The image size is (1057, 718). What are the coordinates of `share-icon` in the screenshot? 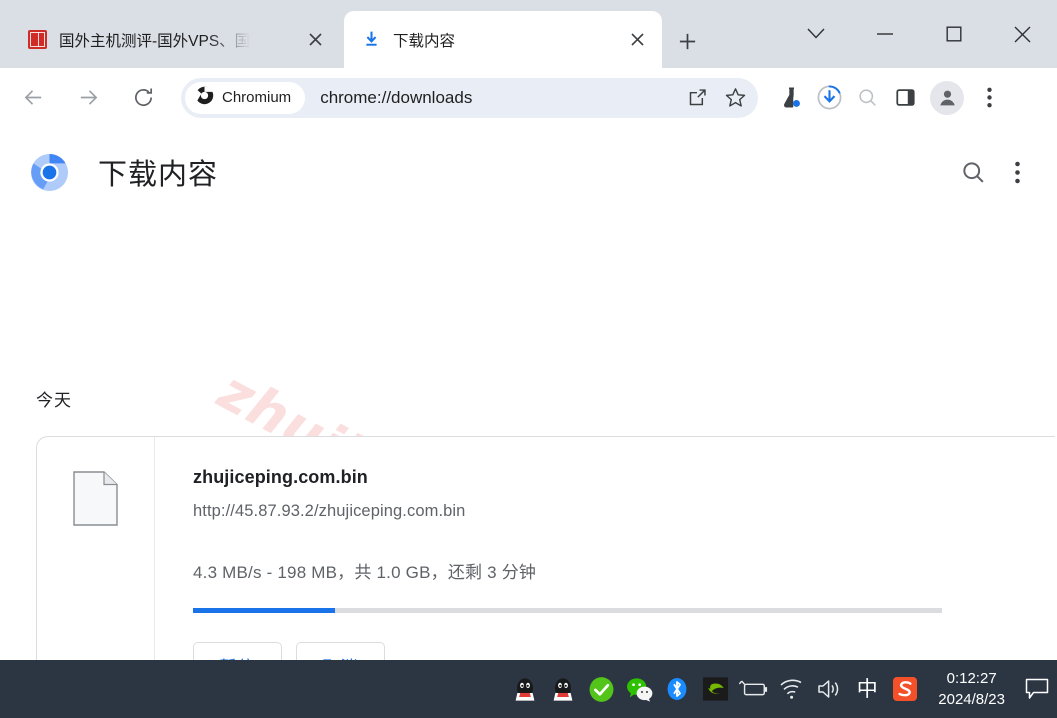 It's located at (697, 98).